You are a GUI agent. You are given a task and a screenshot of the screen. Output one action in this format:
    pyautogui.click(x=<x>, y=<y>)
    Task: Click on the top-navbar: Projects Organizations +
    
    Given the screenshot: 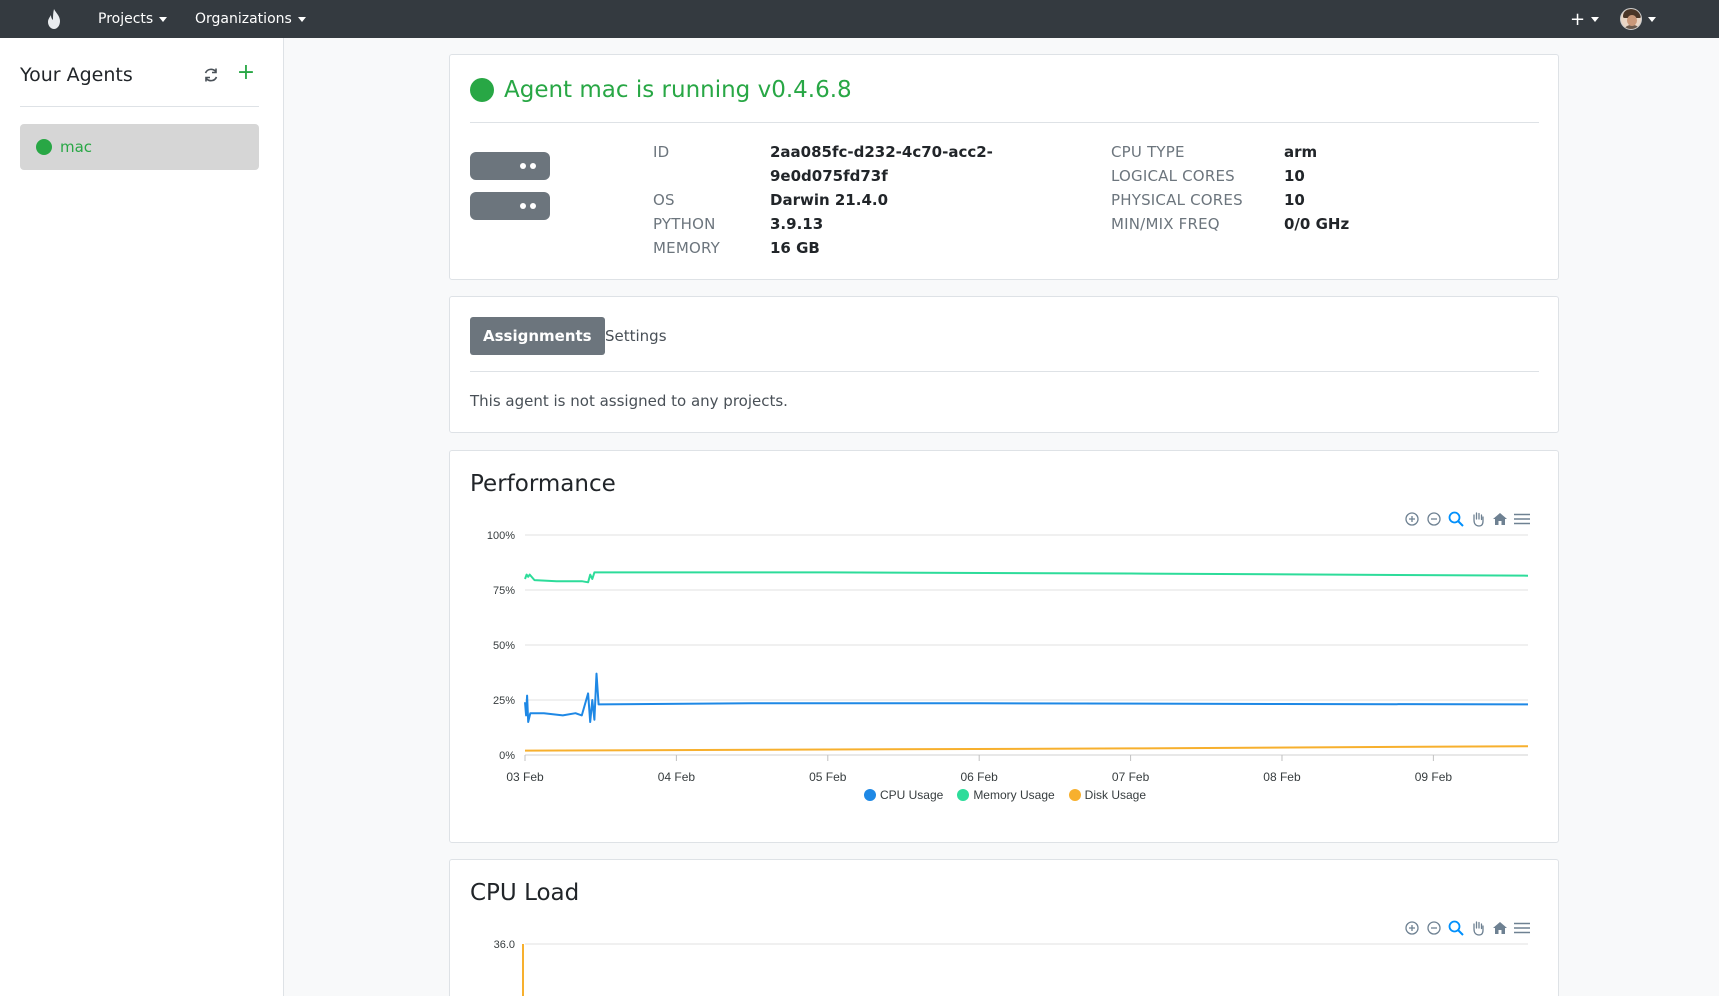 What is the action you would take?
    pyautogui.click(x=859, y=19)
    